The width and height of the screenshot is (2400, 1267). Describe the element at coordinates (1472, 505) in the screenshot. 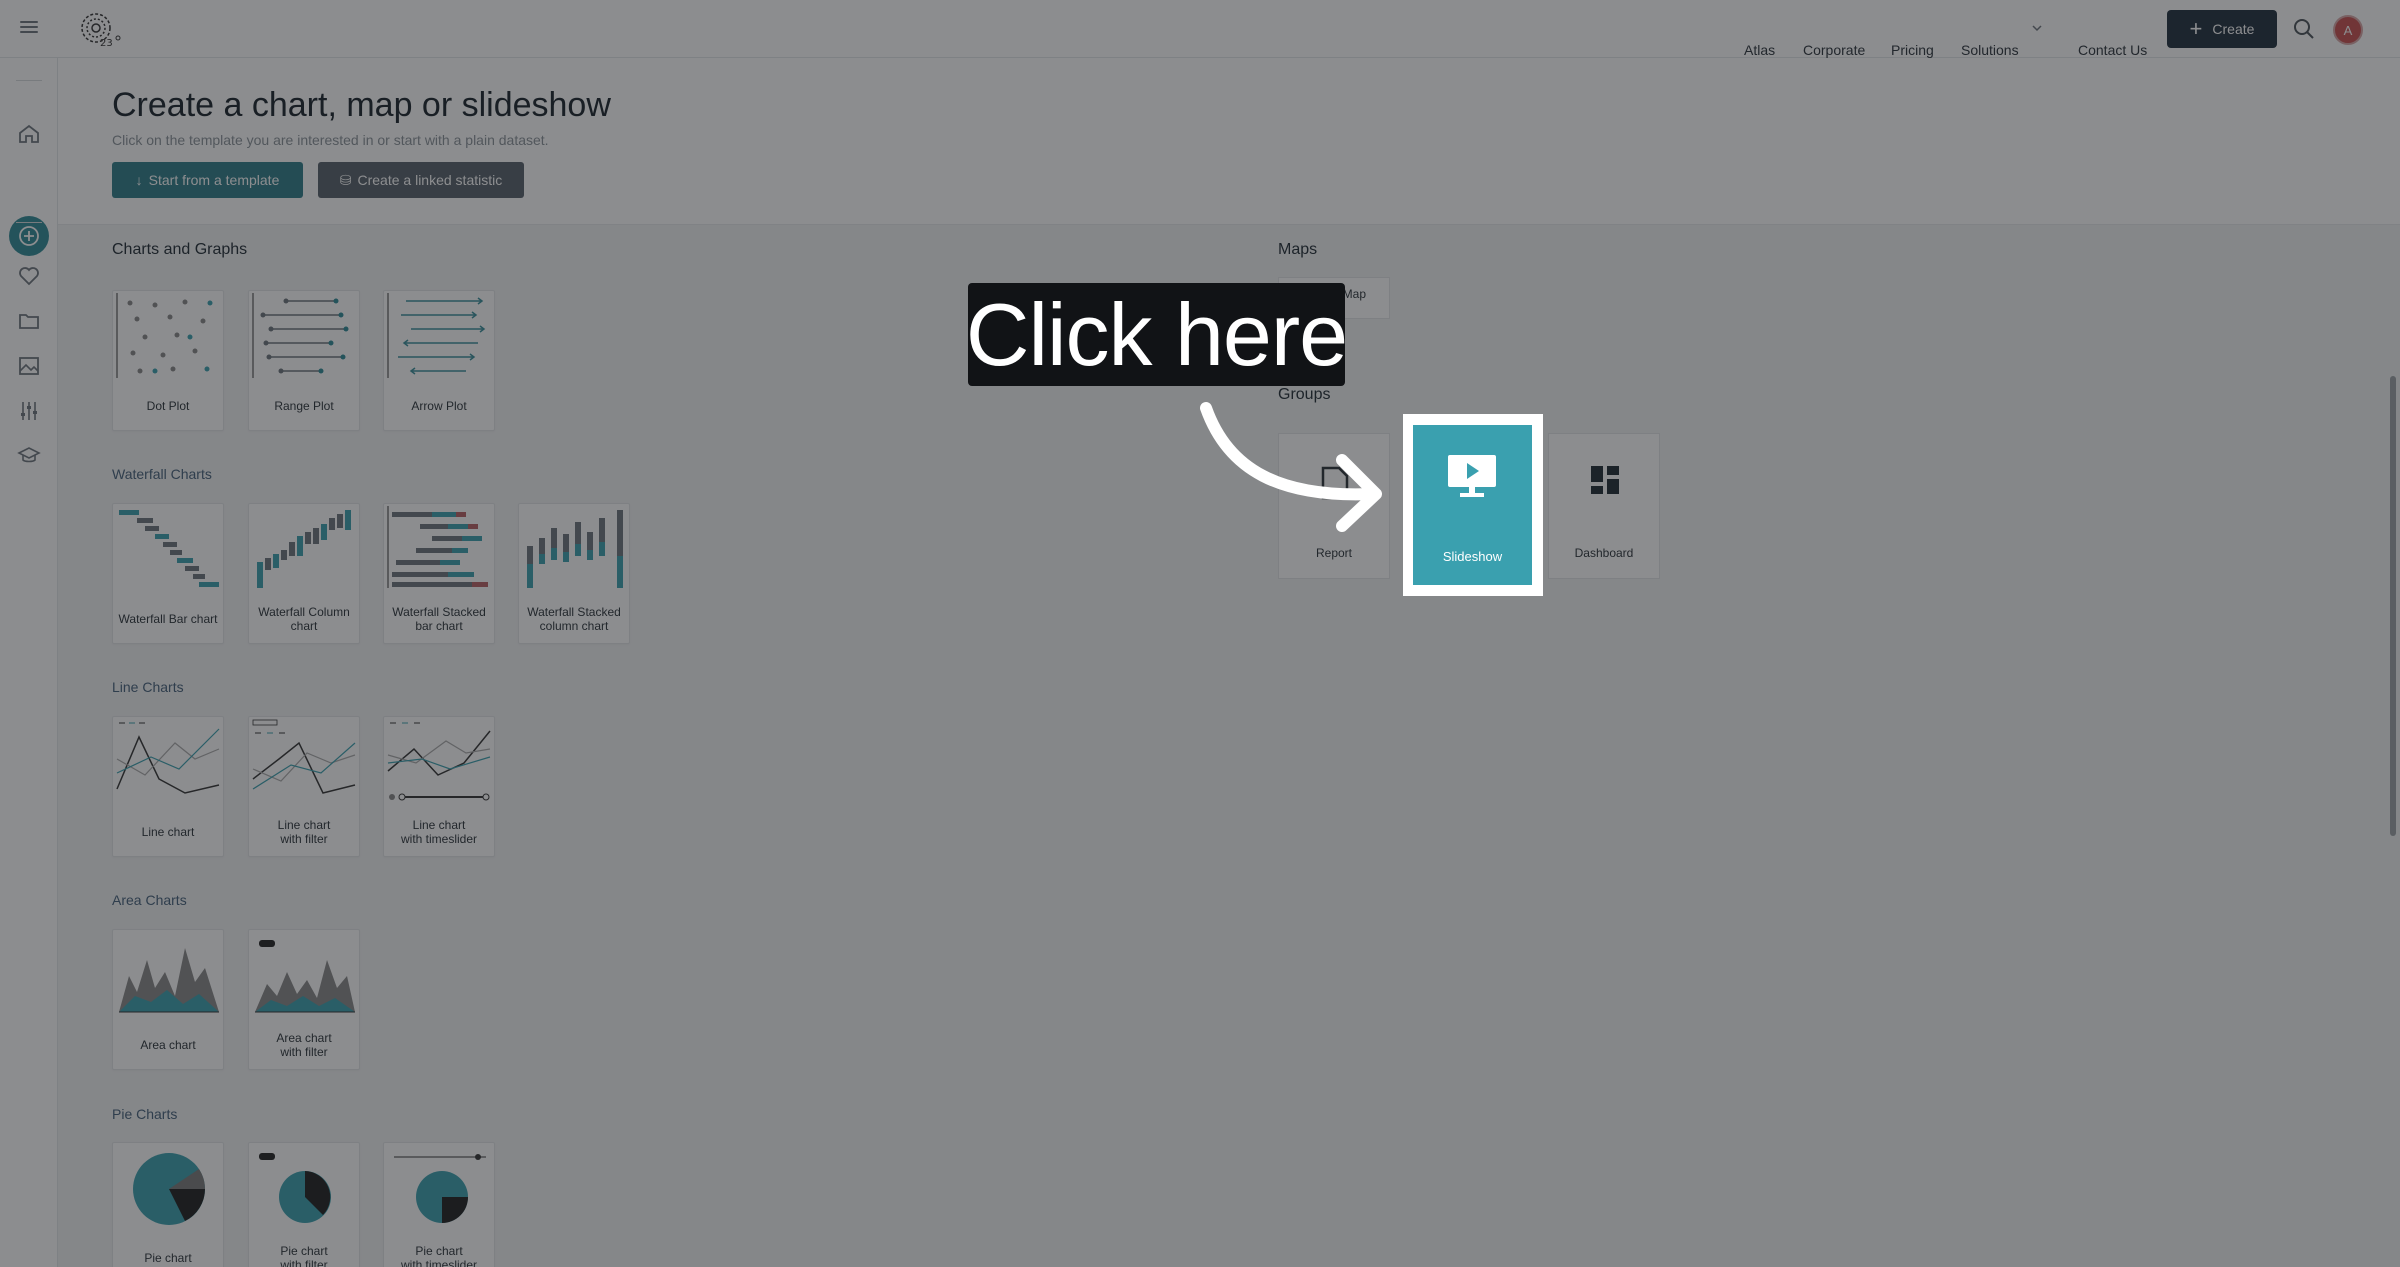

I see `card-slideshow: Slideshow` at that location.